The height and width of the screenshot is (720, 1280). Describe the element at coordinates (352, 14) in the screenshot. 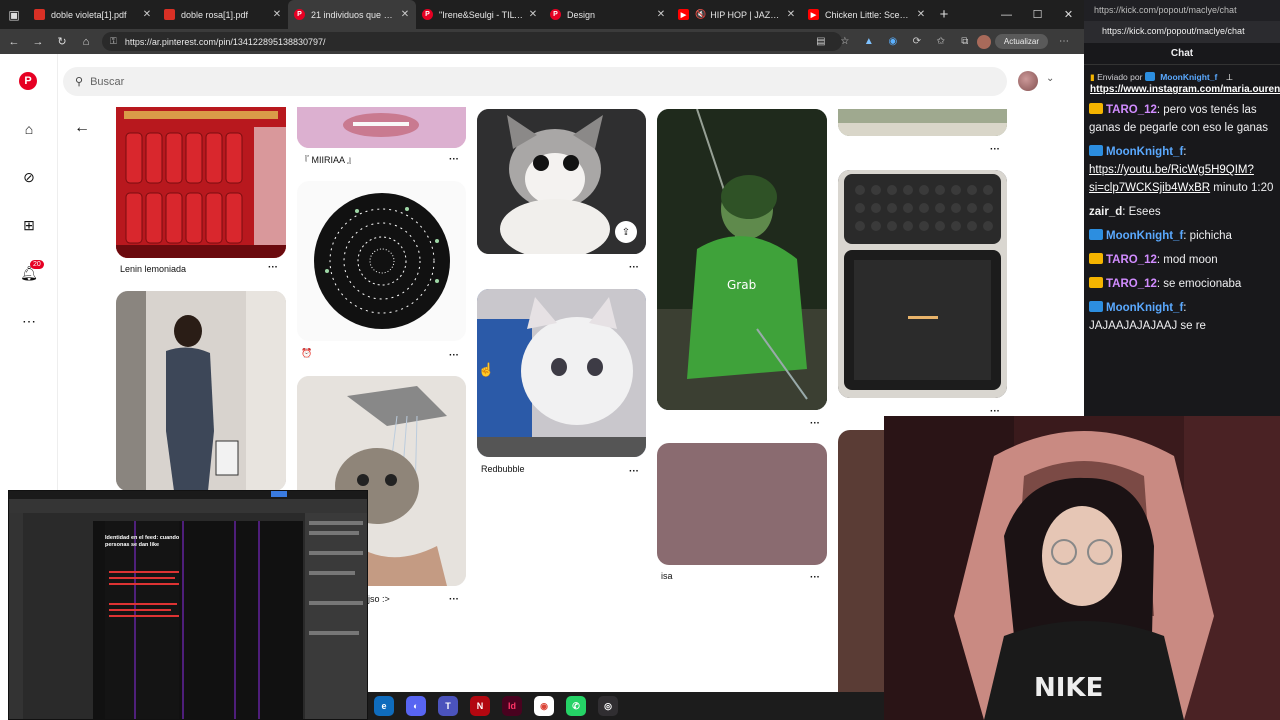

I see `tab-individuos: P 21 individuos que empe ✕` at that location.